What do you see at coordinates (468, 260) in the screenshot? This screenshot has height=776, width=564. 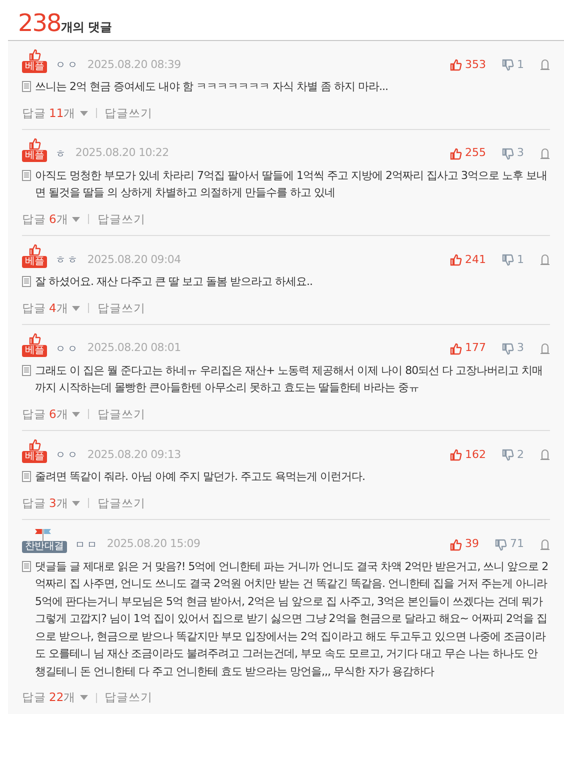 I see `like-button: 241` at bounding box center [468, 260].